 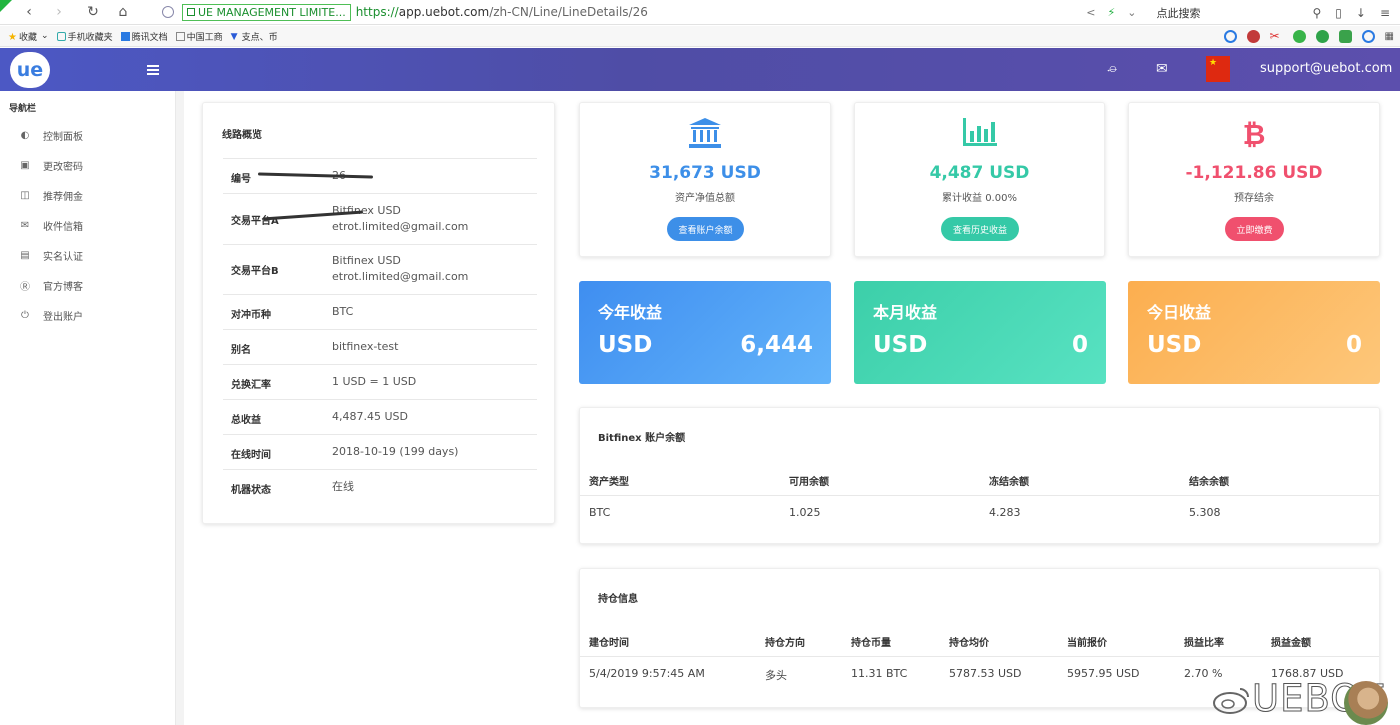 I want to click on detail-row-alias: 别名 bitfinex-test, so click(x=380, y=346).